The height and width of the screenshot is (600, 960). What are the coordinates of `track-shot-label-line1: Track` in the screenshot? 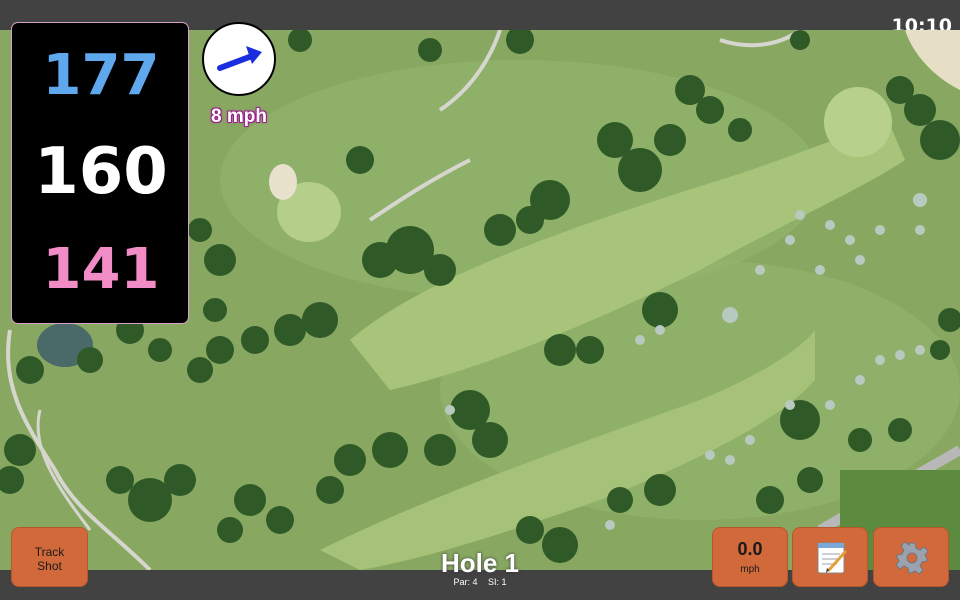 It's located at (49, 552).